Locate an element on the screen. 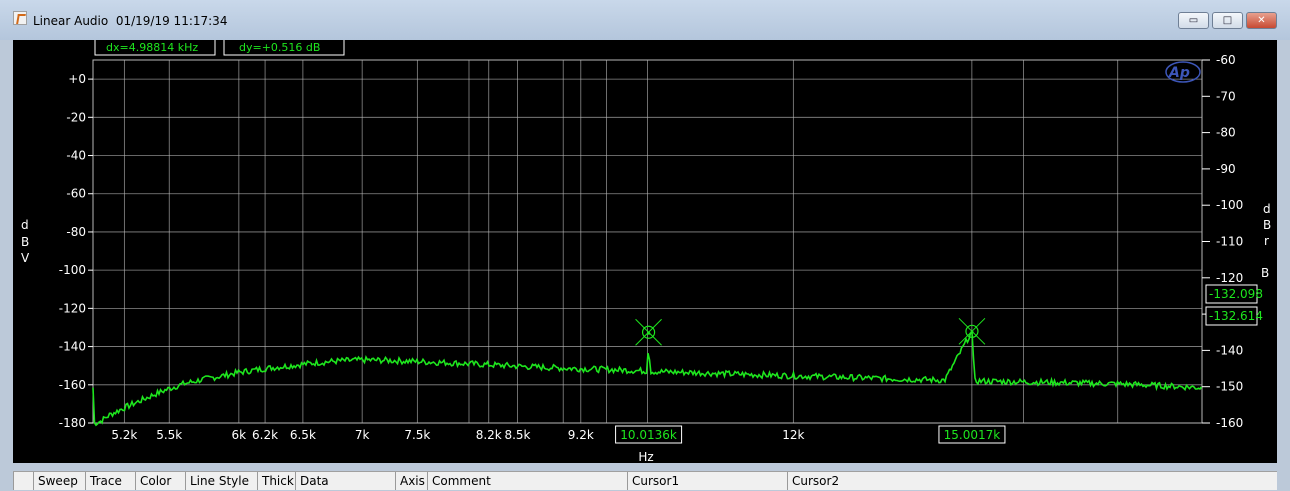  y-right-tick-label: -100 is located at coordinates (1229, 205).